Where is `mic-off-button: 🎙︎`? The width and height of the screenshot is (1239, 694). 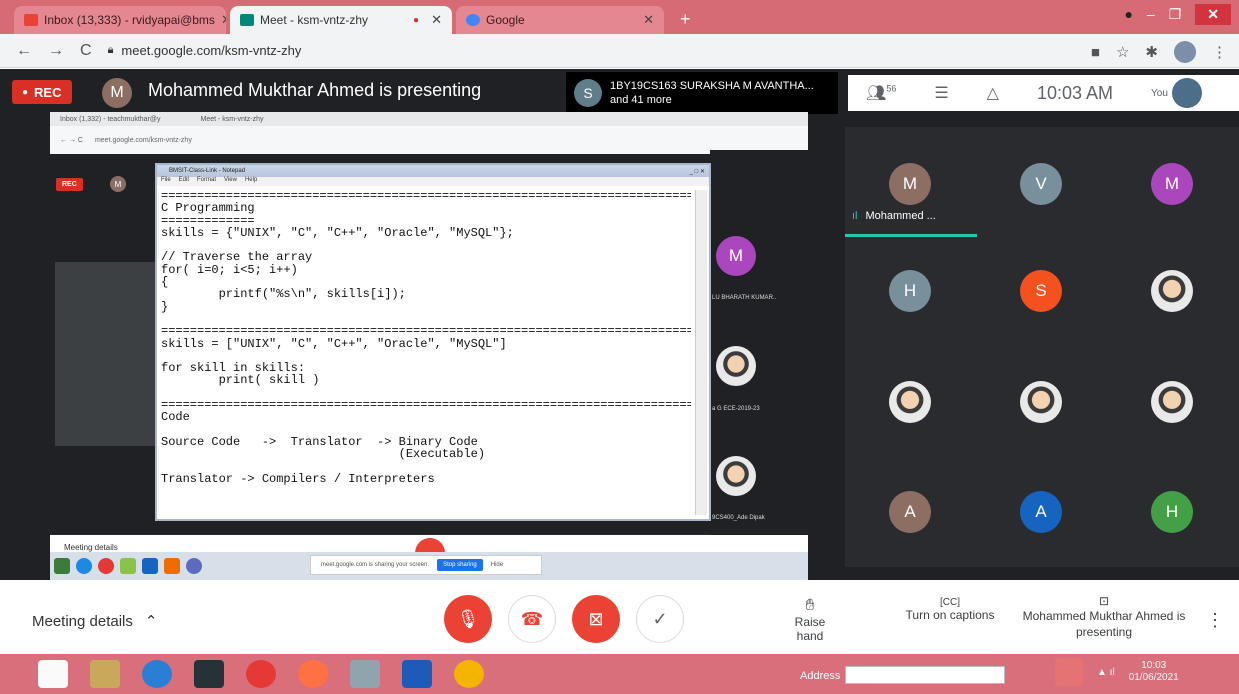
mic-off-button: 🎙︎ is located at coordinates (468, 619).